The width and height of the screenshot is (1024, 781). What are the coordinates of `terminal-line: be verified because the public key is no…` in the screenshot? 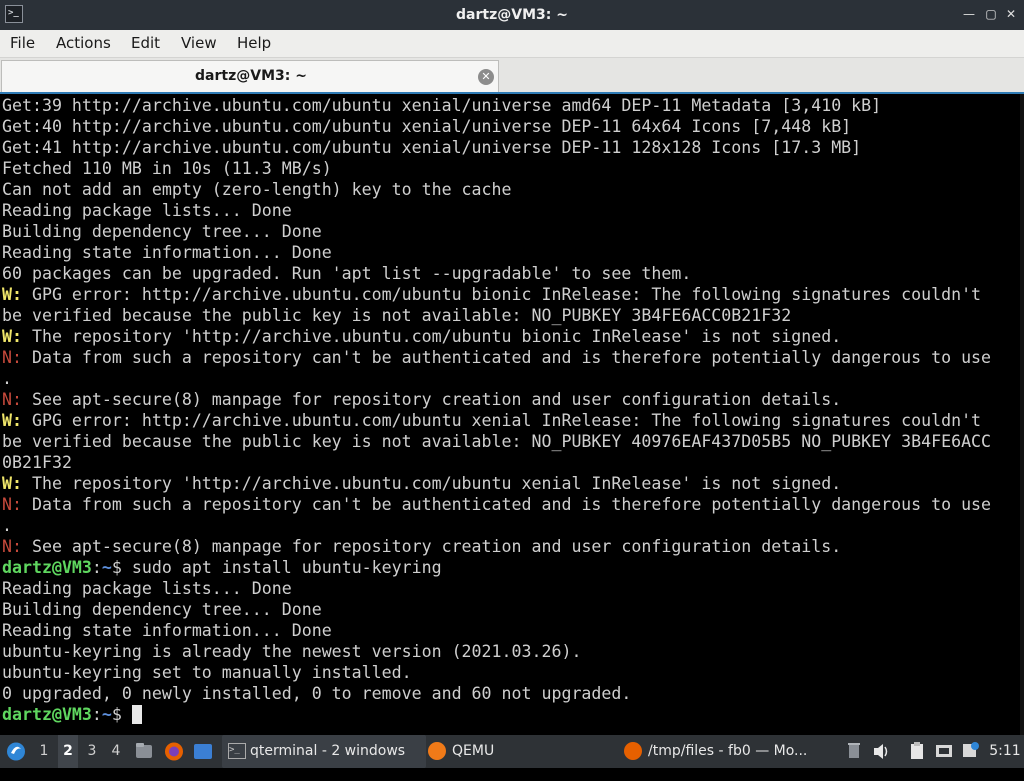 It's located at (496, 315).